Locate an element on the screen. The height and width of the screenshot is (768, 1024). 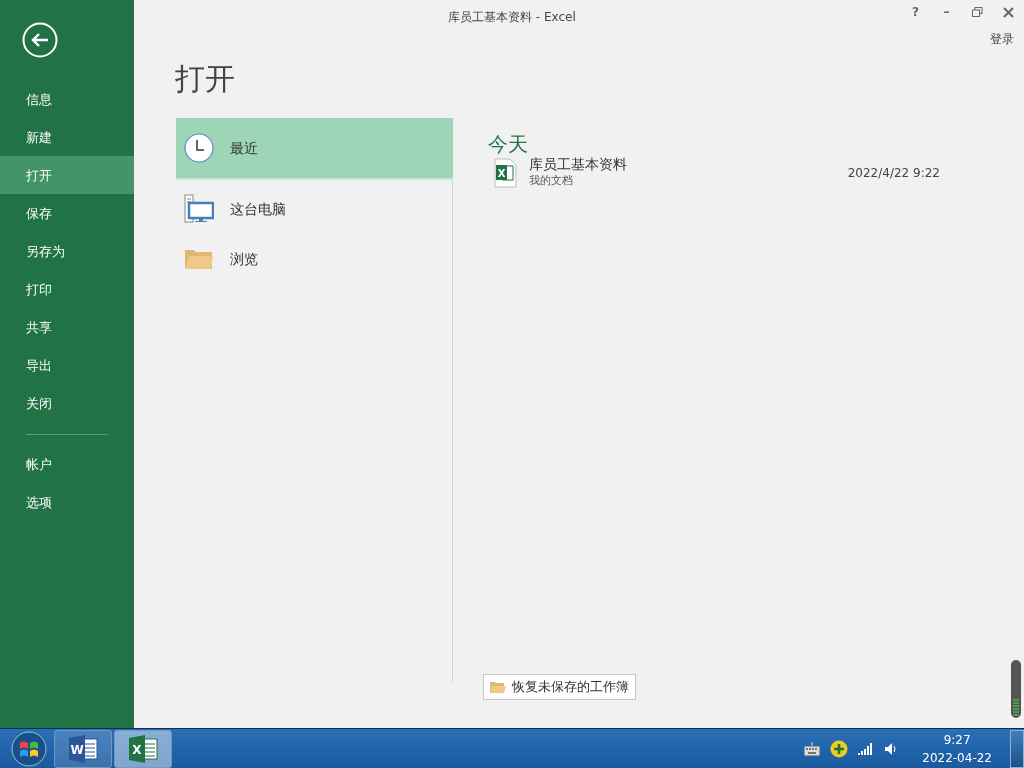
sidebar-item: 新建 is located at coordinates (67, 137).